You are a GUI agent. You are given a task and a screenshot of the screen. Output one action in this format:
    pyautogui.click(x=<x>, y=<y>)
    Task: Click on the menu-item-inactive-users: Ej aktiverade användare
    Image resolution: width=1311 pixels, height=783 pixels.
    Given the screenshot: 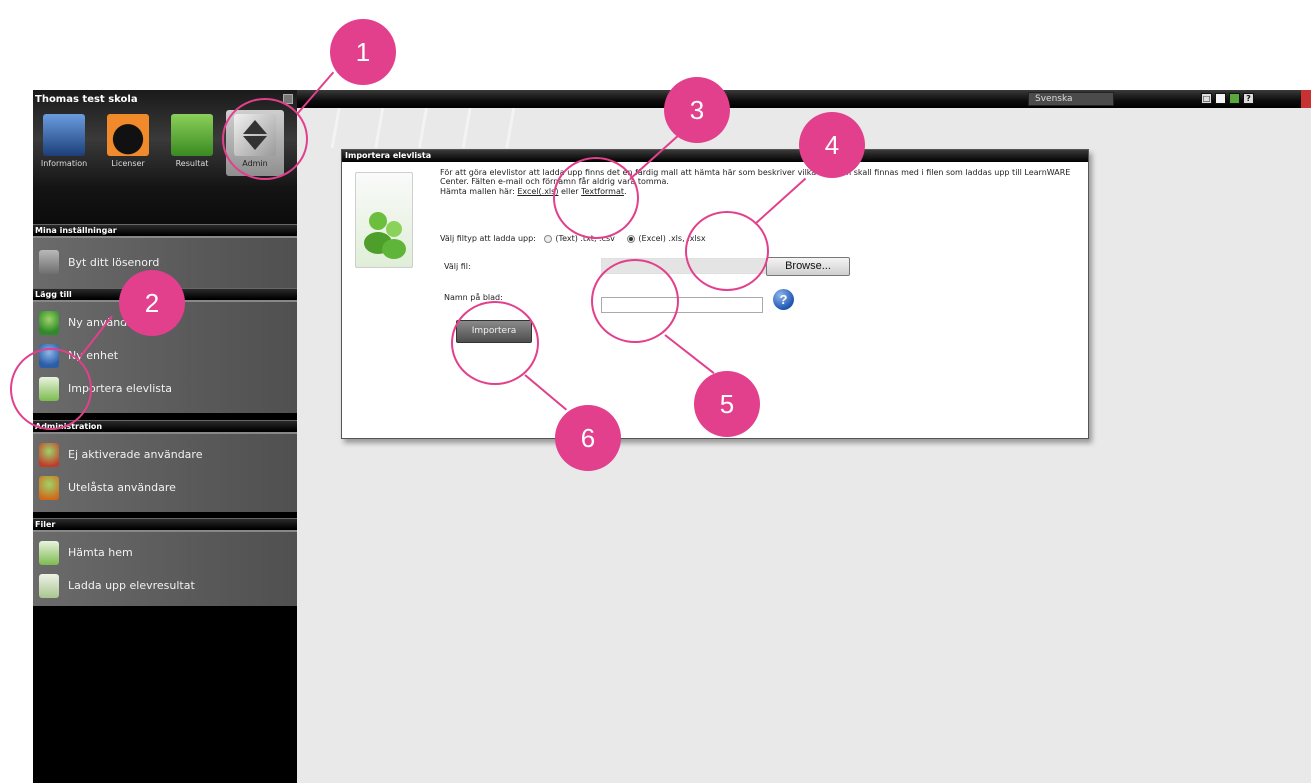 What is the action you would take?
    pyautogui.click(x=165, y=454)
    